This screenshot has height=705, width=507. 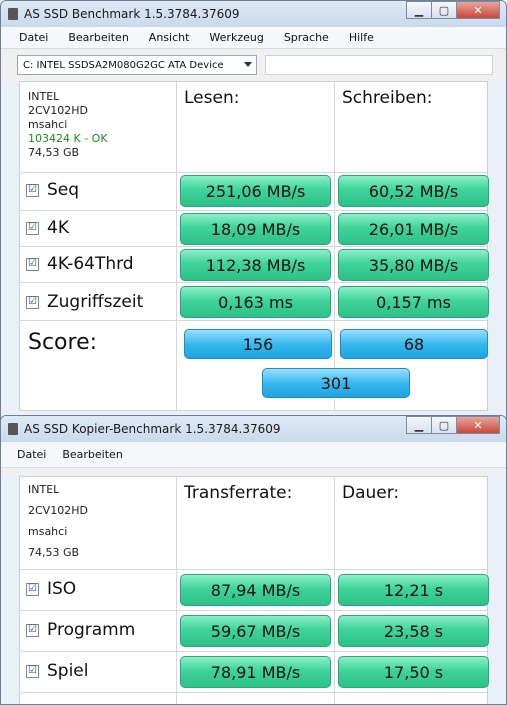 I want to click on spiel-rate-value: 78,91 MB/s, so click(x=255, y=672).